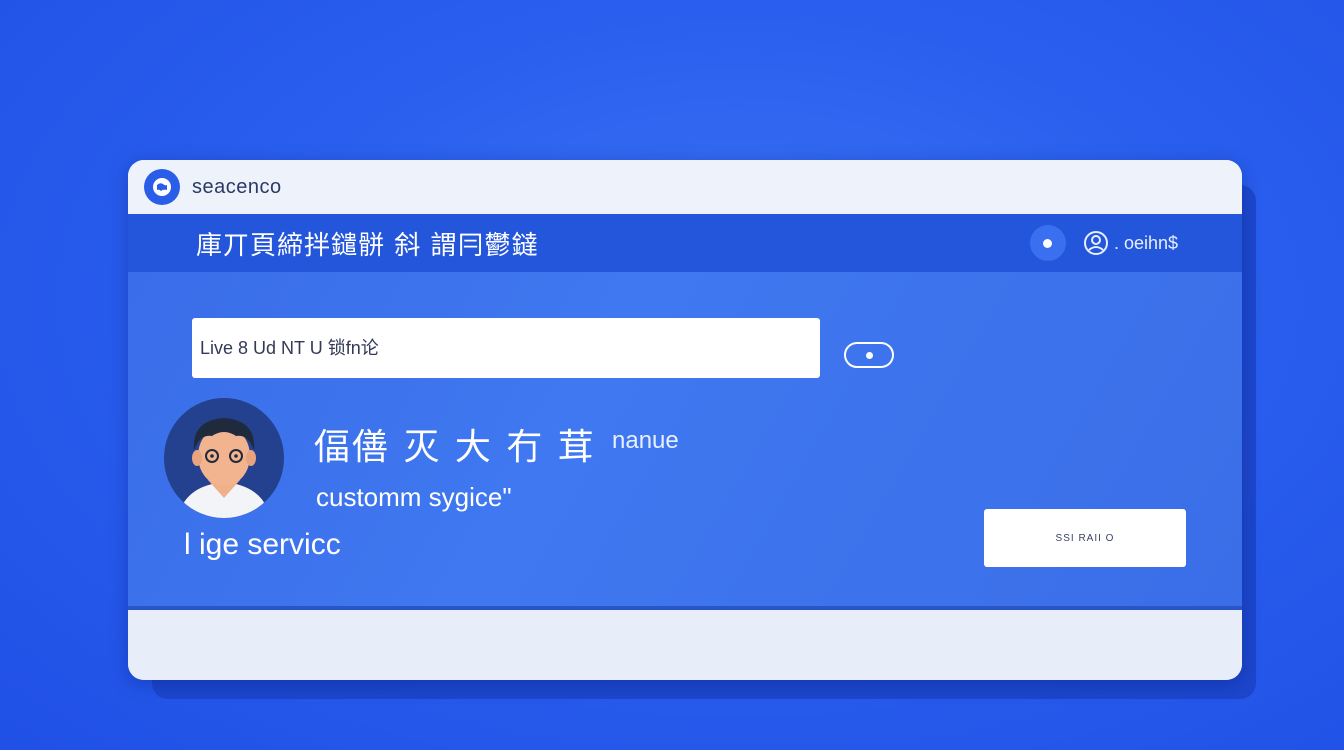 The width and height of the screenshot is (1344, 750). Describe the element at coordinates (455, 447) in the screenshot. I see `agent-name: 偪僐 灭 大 冇 茸` at that location.